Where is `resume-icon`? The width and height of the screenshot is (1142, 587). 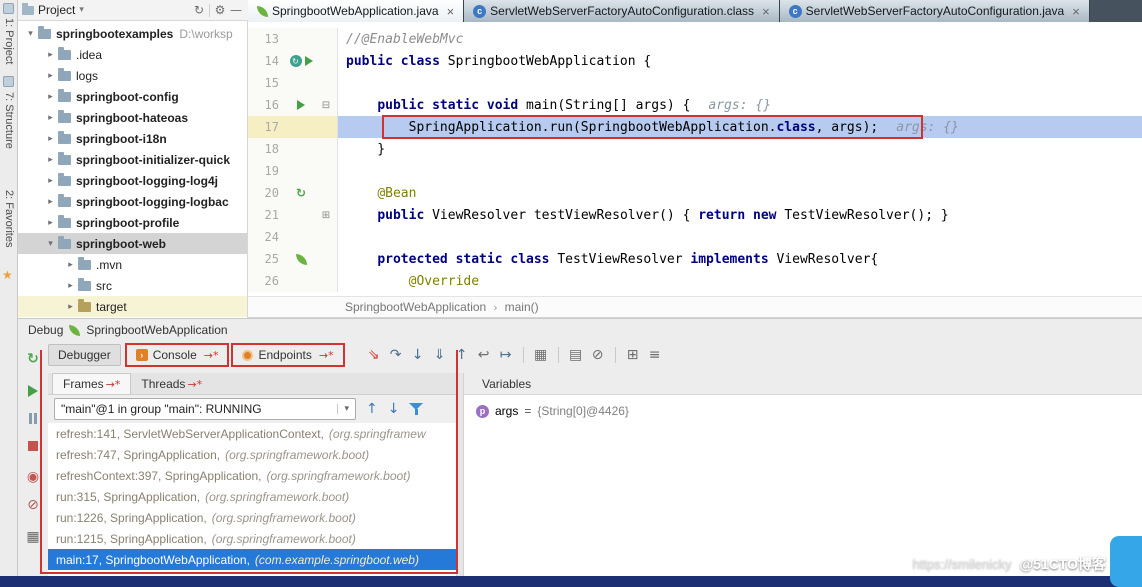
resume-icon is located at coordinates (33, 391).